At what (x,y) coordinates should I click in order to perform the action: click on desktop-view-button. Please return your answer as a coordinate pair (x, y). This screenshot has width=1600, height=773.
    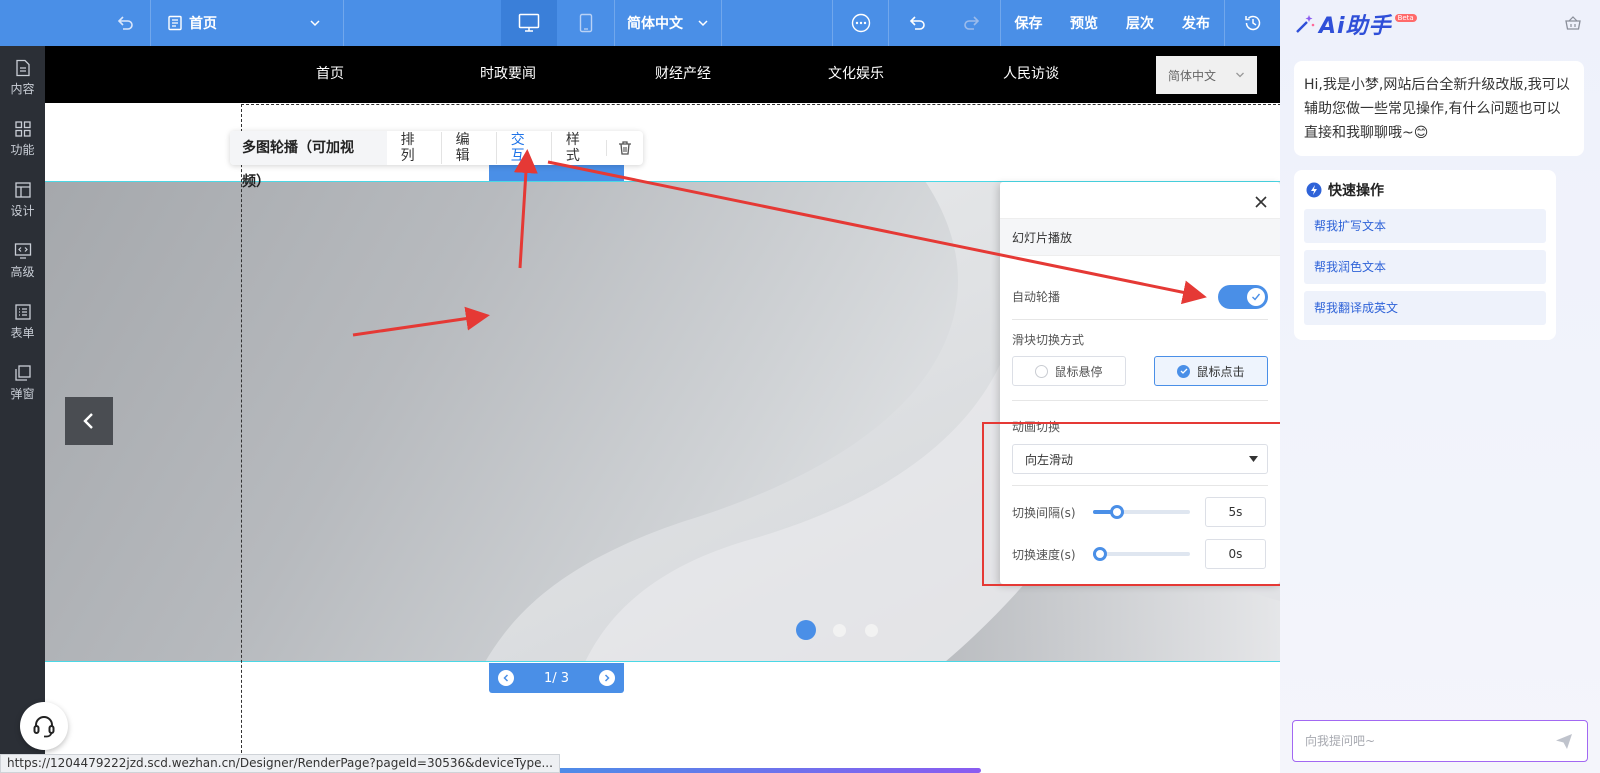
    Looking at the image, I should click on (529, 23).